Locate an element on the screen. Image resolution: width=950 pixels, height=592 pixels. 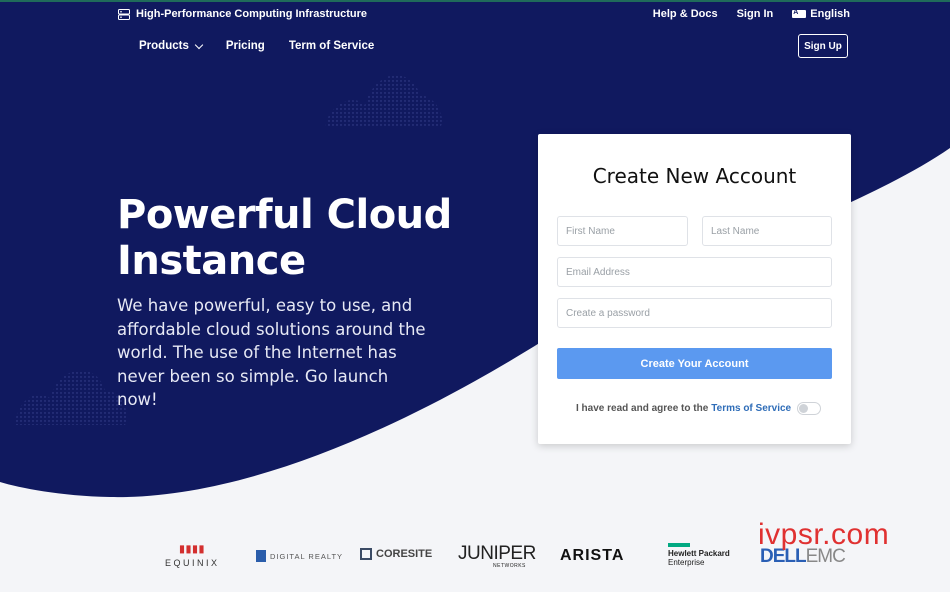
juniper-label: JUNIPER is located at coordinates (497, 553).